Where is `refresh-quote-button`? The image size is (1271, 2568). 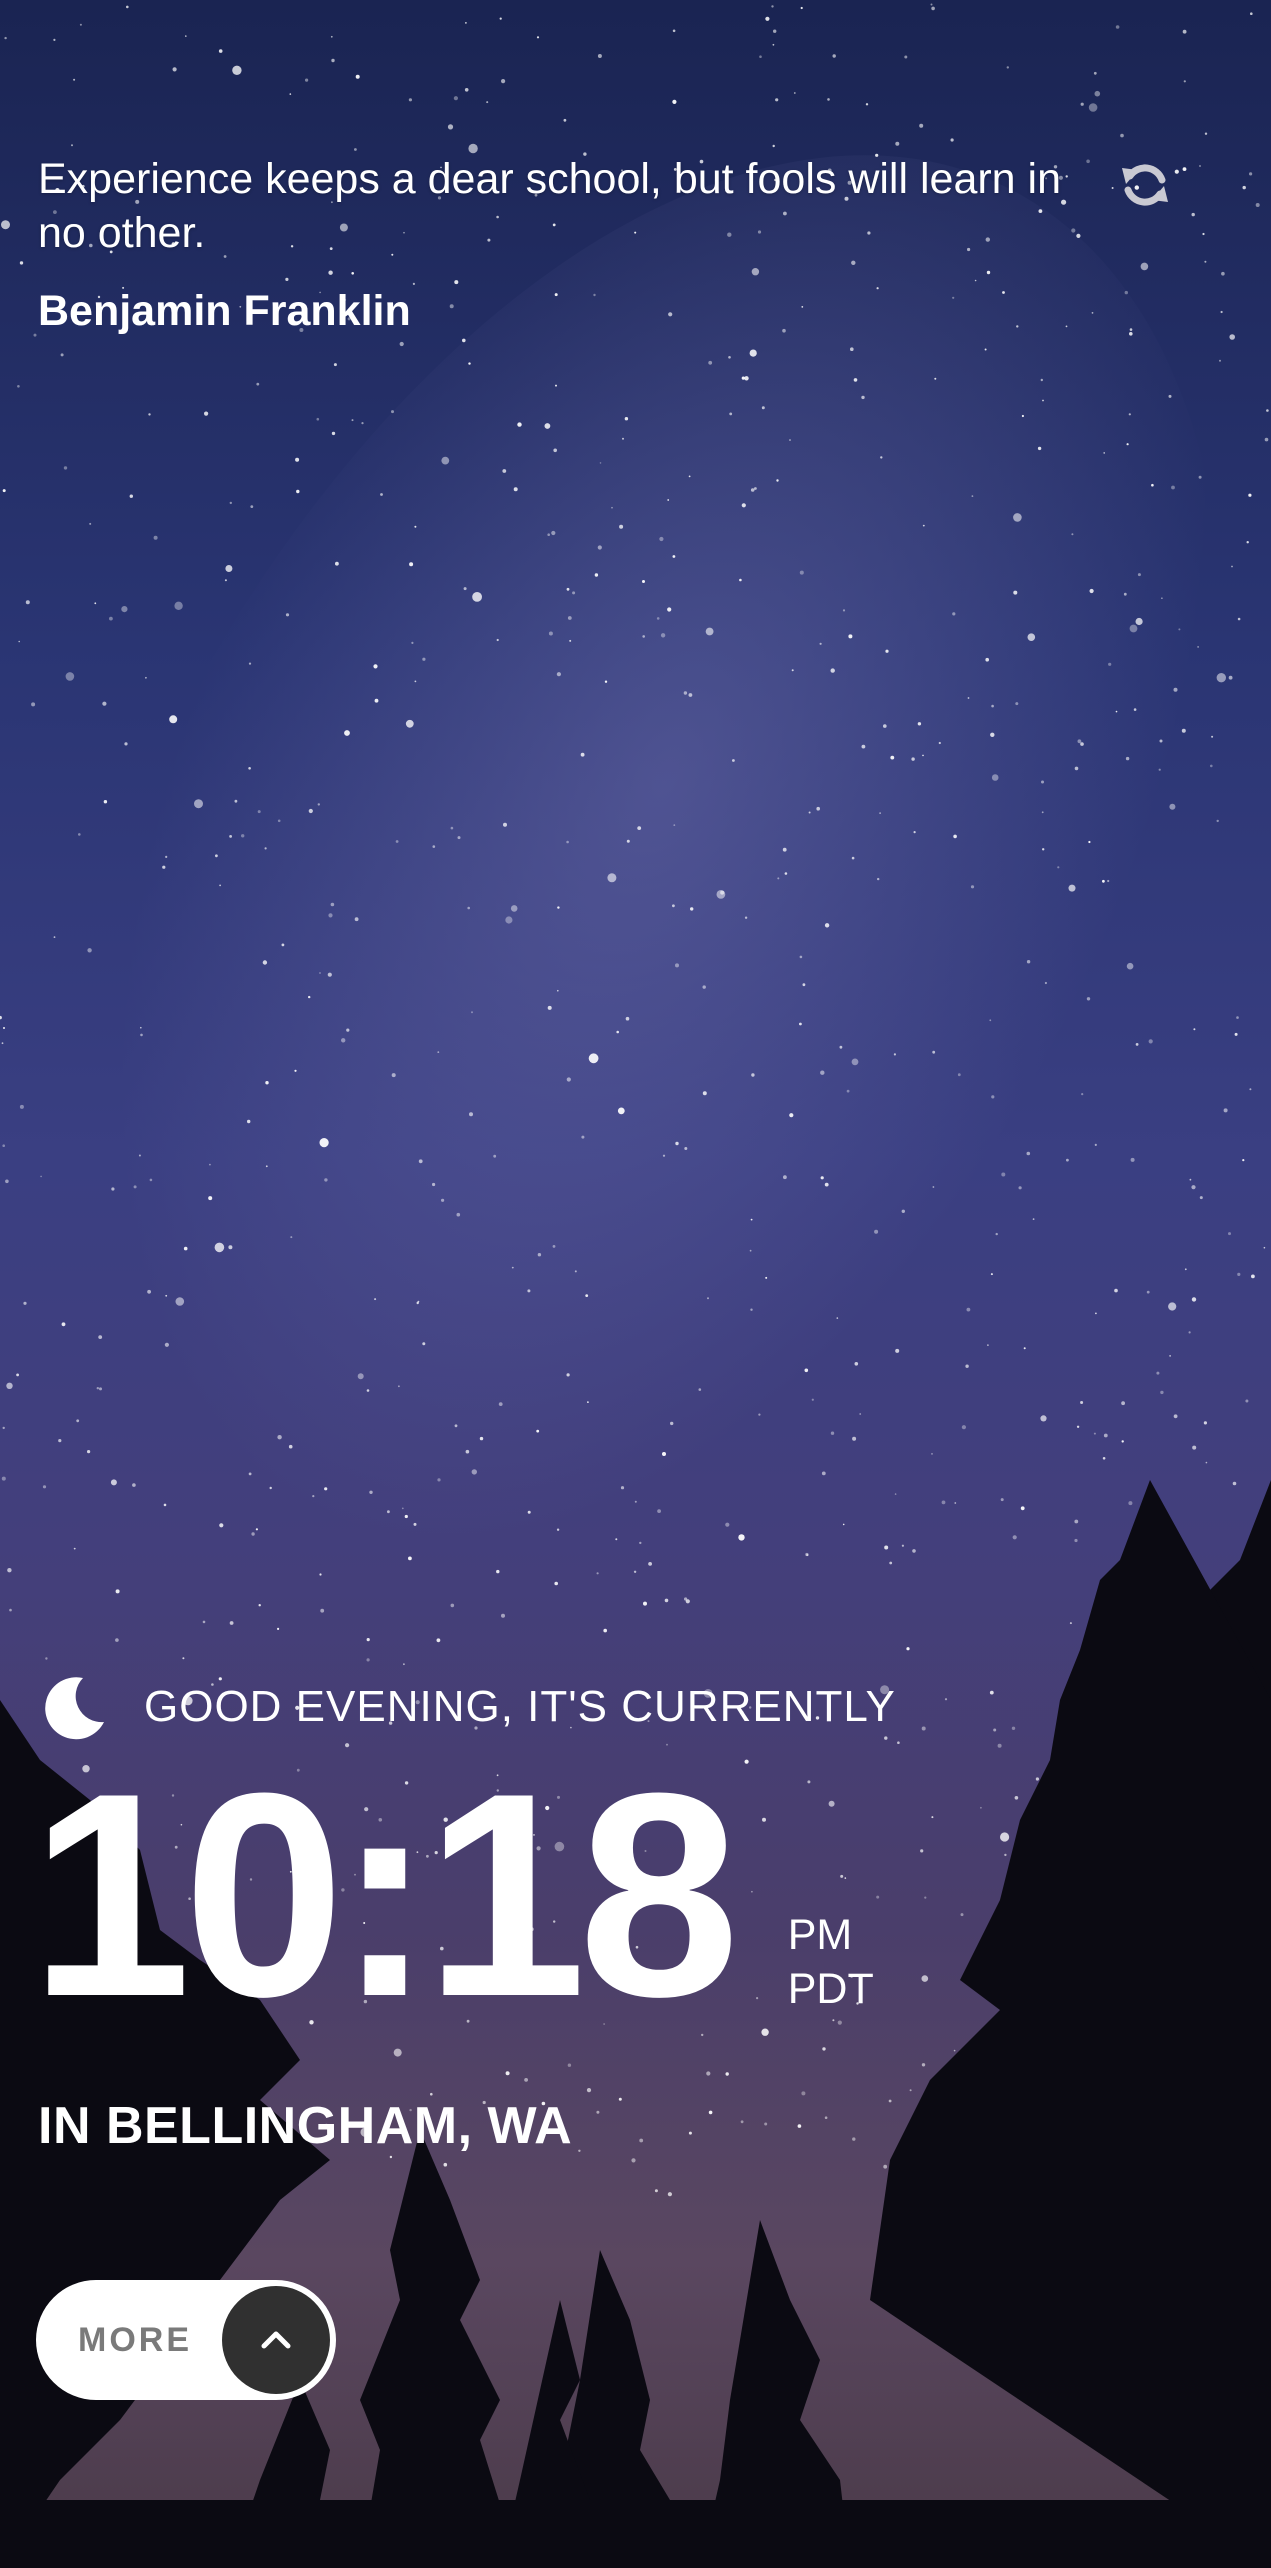
refresh-quote-button is located at coordinates (1145, 185).